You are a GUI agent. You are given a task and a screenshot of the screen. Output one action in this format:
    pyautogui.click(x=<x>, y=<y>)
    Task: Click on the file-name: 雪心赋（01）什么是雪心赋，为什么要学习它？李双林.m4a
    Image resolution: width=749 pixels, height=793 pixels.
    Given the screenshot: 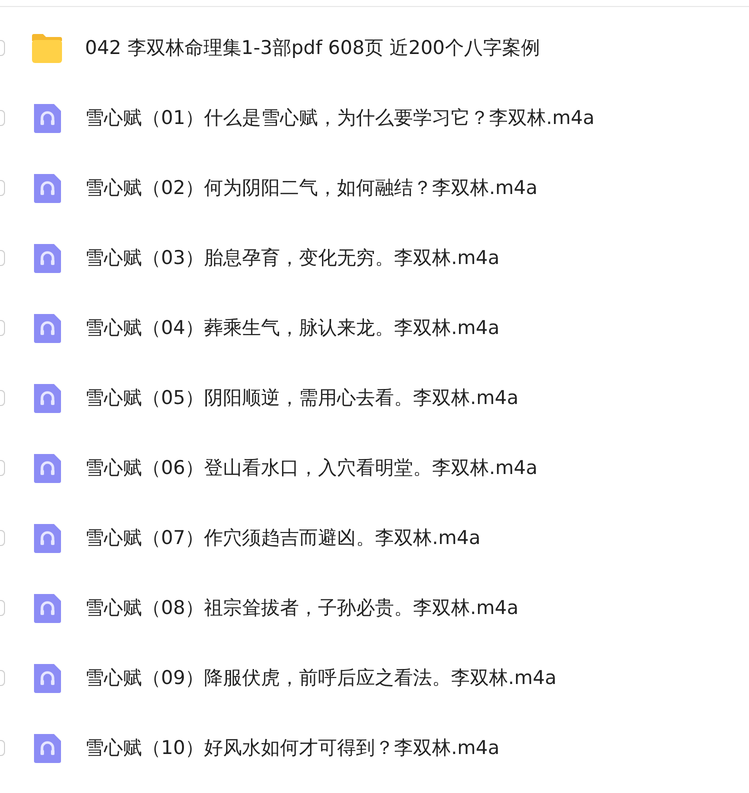 What is the action you would take?
    pyautogui.click(x=339, y=118)
    